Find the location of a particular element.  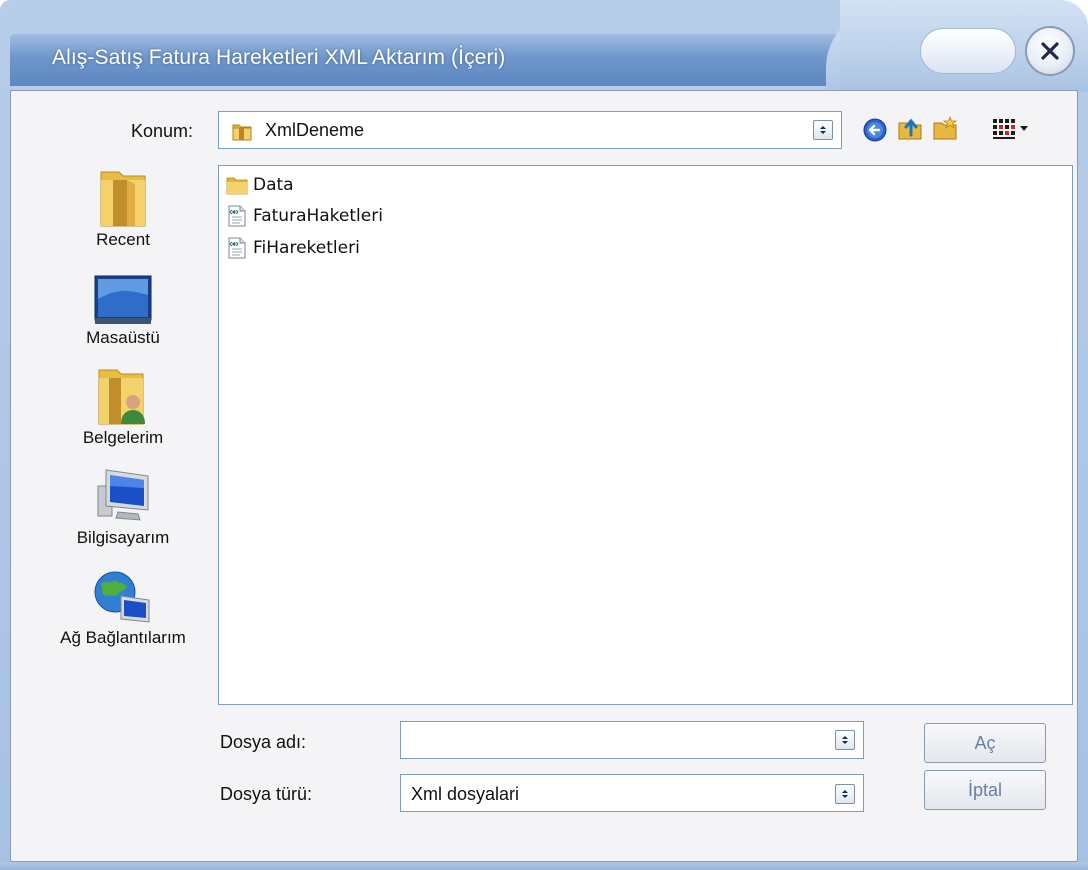

location-dropdown-button is located at coordinates (823, 130).